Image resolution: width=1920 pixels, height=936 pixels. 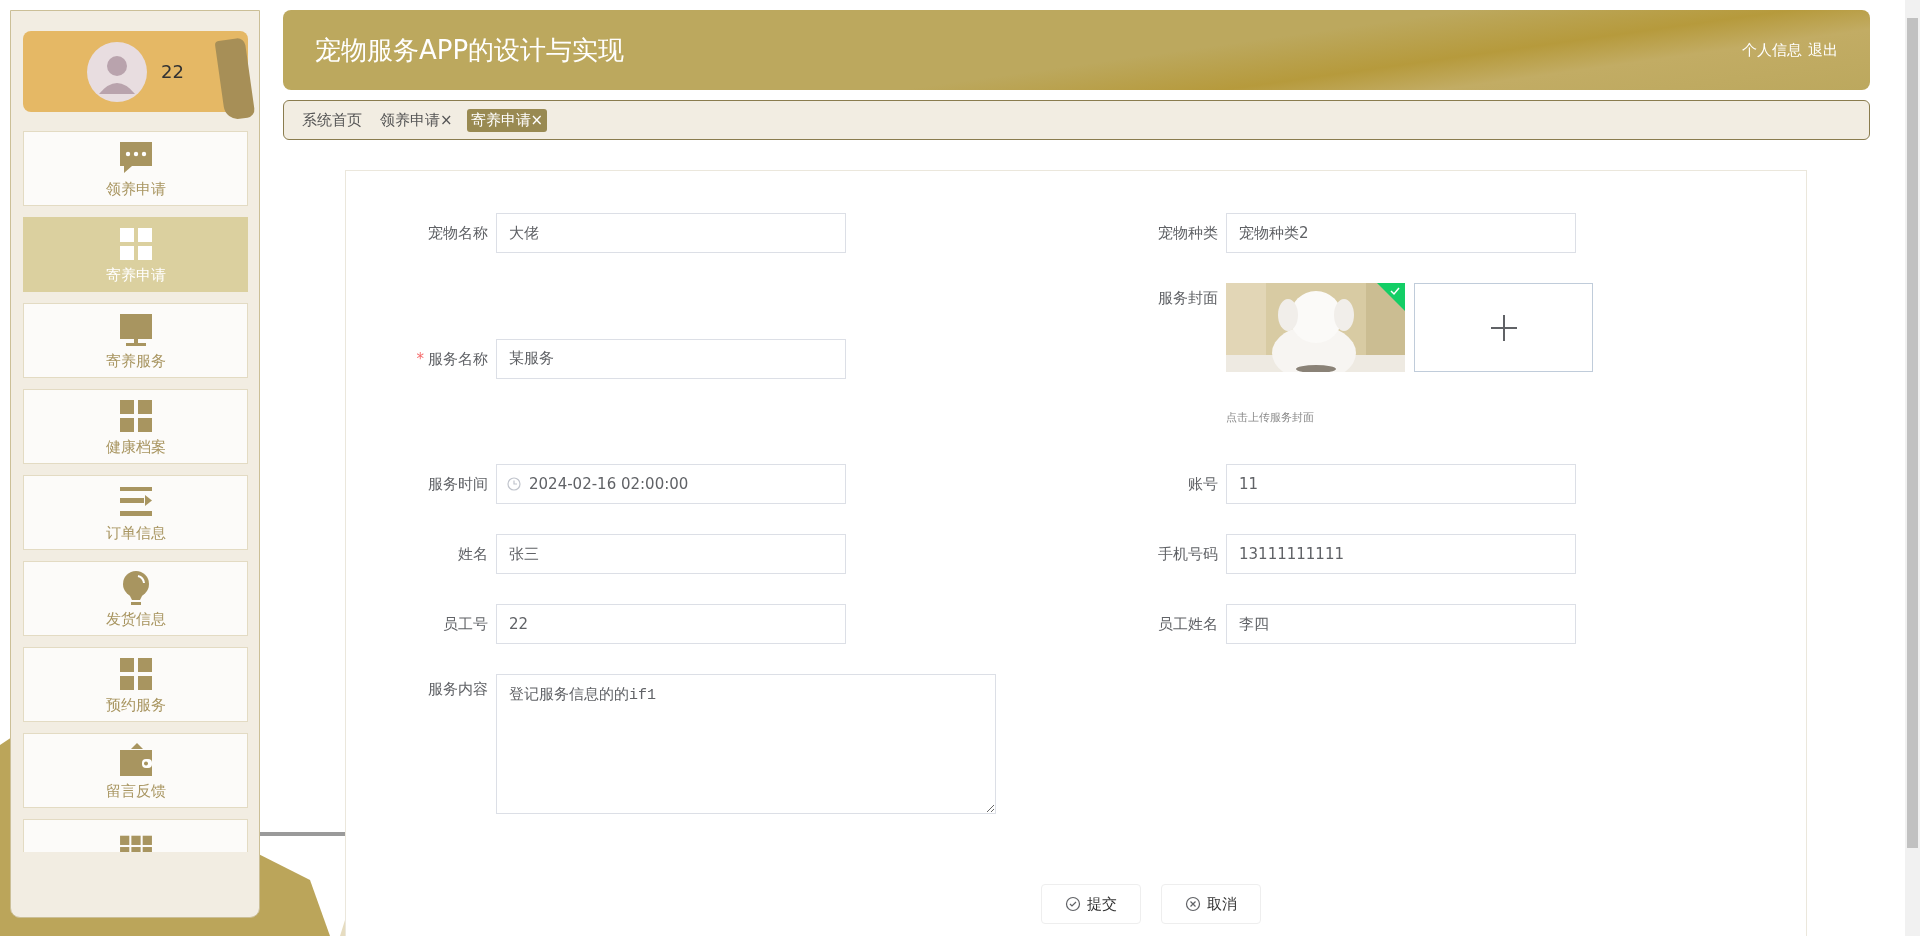 What do you see at coordinates (473, 554) in the screenshot?
I see `field-label: 姓名` at bounding box center [473, 554].